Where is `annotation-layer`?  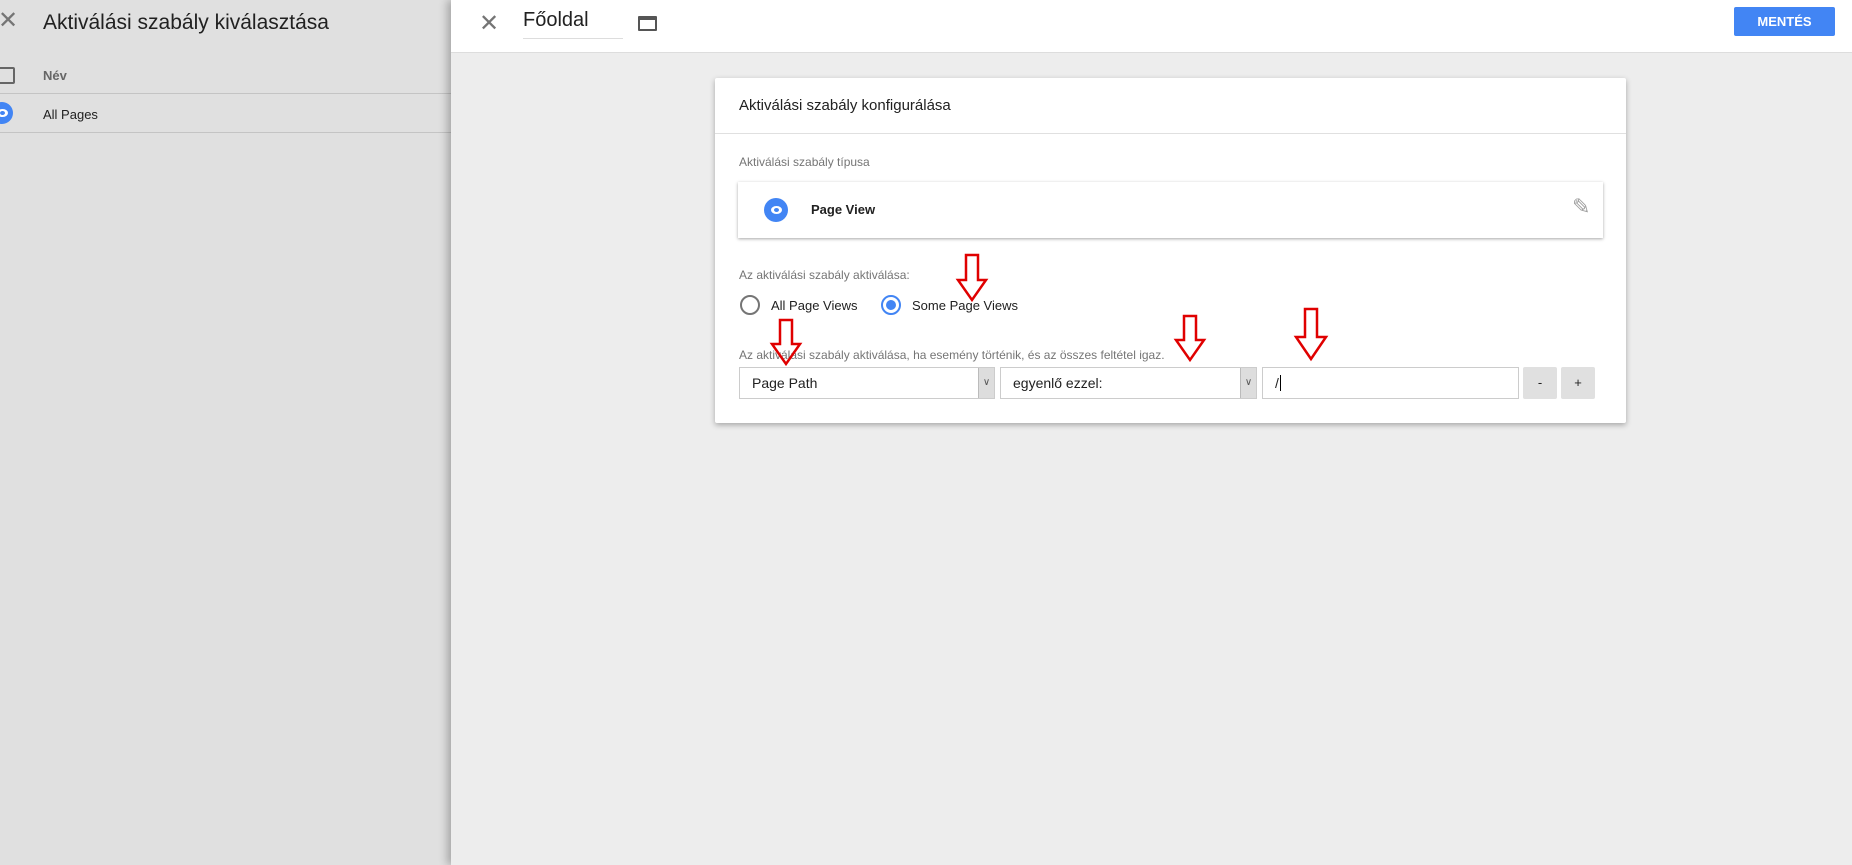 annotation-layer is located at coordinates (1049, 310).